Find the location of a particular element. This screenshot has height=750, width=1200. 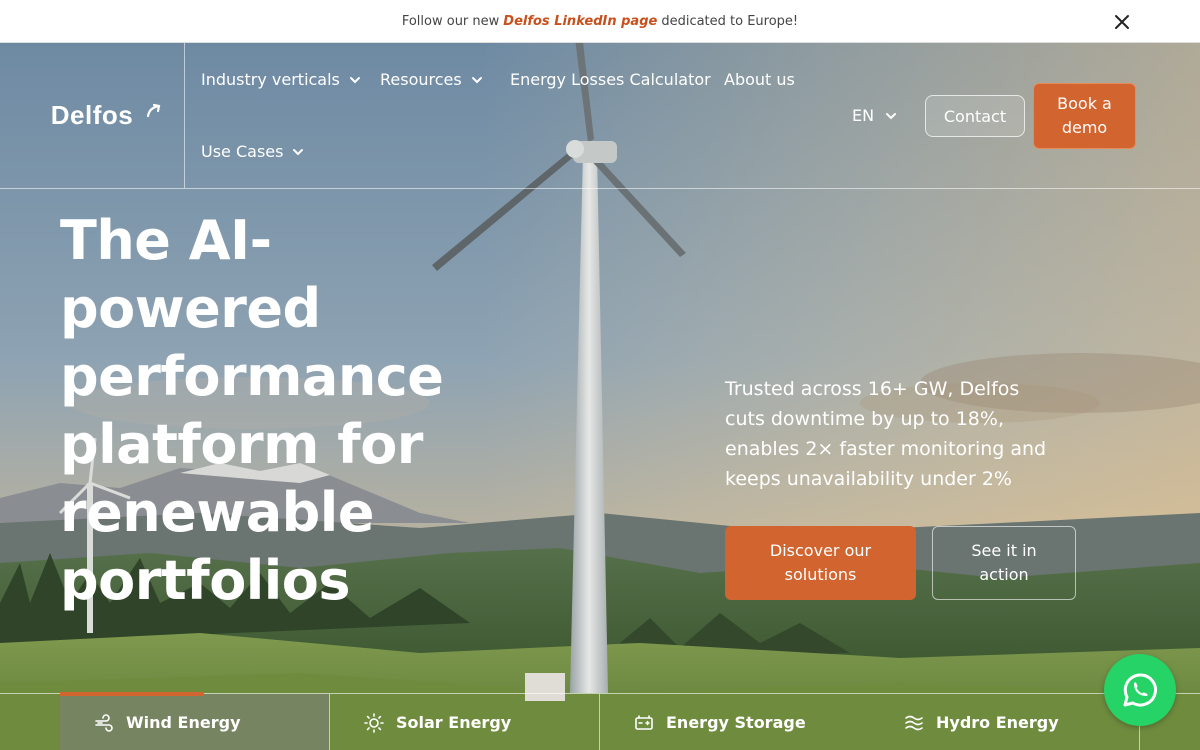

tab-solar-energy: Solar Energy is located at coordinates (464, 722).